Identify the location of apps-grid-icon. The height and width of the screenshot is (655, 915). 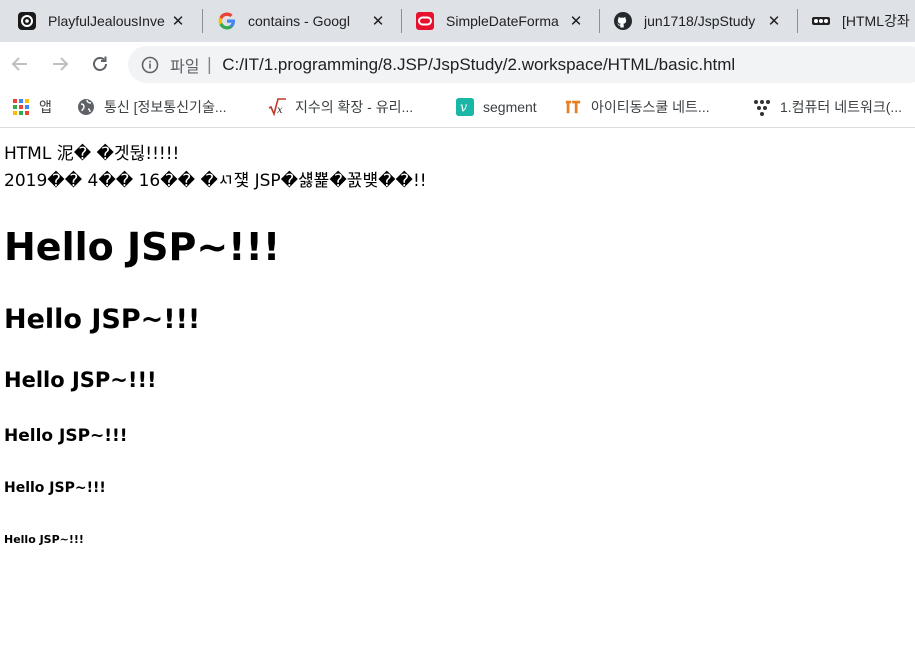
(21, 107).